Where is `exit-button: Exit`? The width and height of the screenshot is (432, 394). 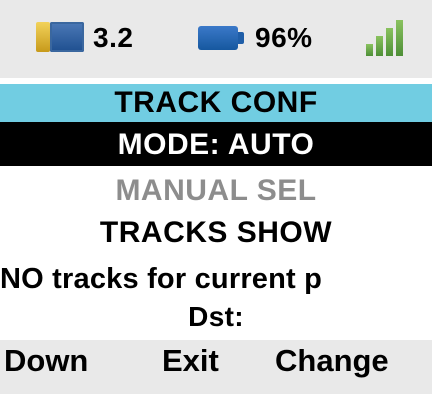 exit-button: Exit is located at coordinates (190, 360).